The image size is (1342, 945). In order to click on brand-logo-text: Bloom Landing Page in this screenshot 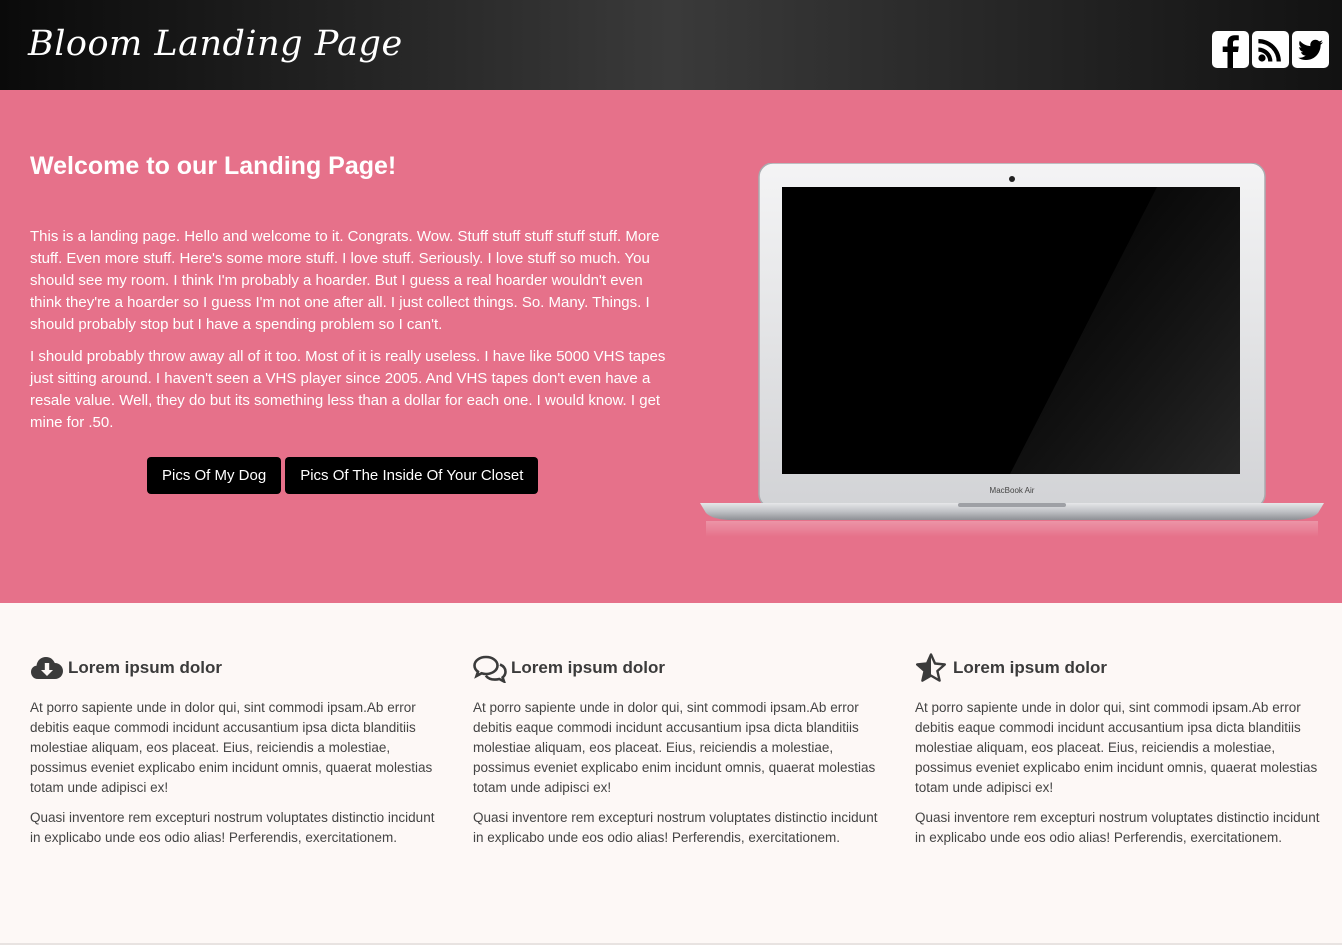, I will do `click(215, 44)`.